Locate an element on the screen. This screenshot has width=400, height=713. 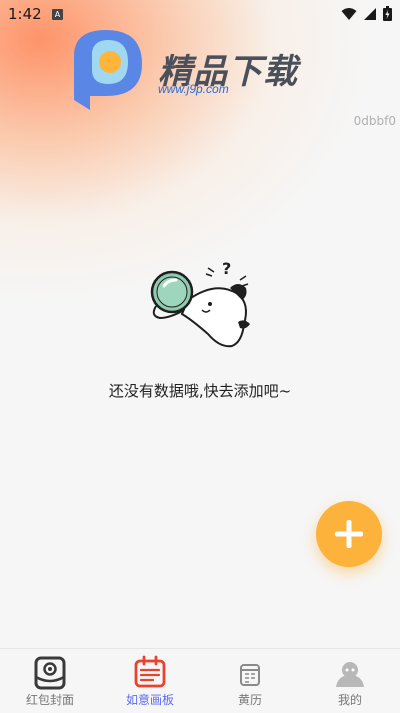
plus-icon is located at coordinates (349, 534).